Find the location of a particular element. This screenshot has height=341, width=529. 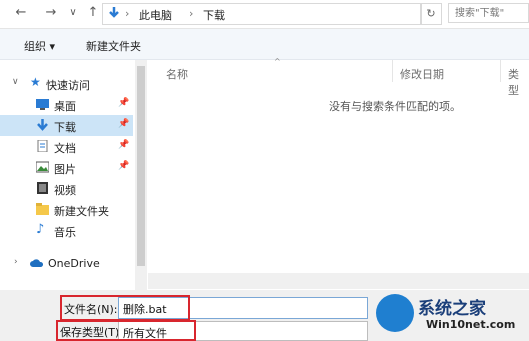

cloud-icon is located at coordinates (37, 263).